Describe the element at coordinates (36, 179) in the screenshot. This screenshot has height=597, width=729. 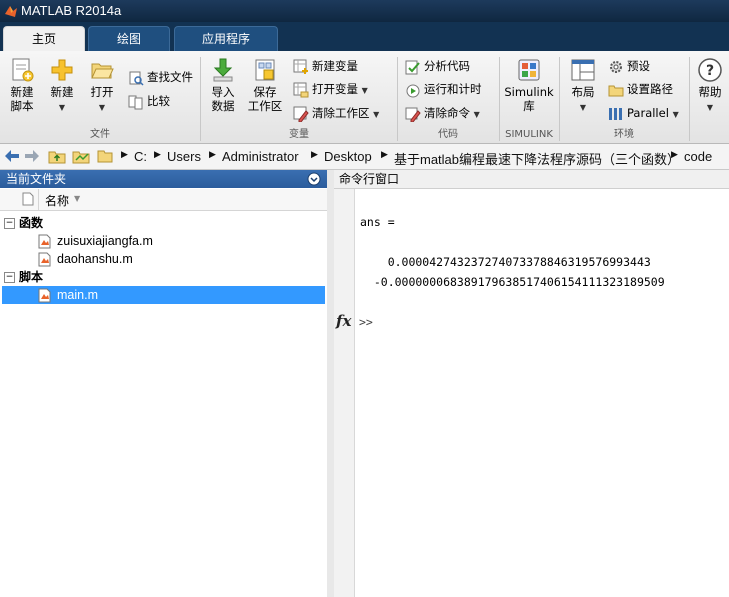
I see `current-folder-title: 当前文件夹` at that location.